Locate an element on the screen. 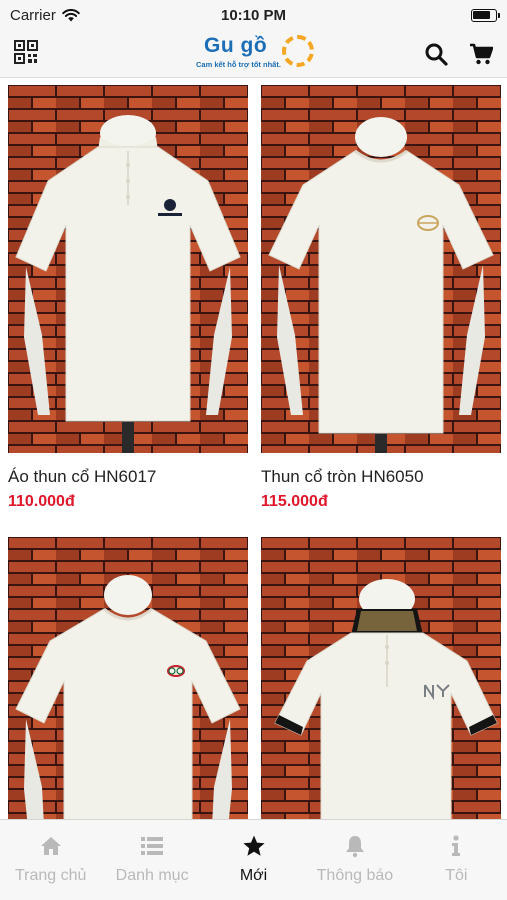 Image resolution: width=507 pixels, height=900 pixels. product-name: Thun cổ tròn HN6050 is located at coordinates (342, 476).